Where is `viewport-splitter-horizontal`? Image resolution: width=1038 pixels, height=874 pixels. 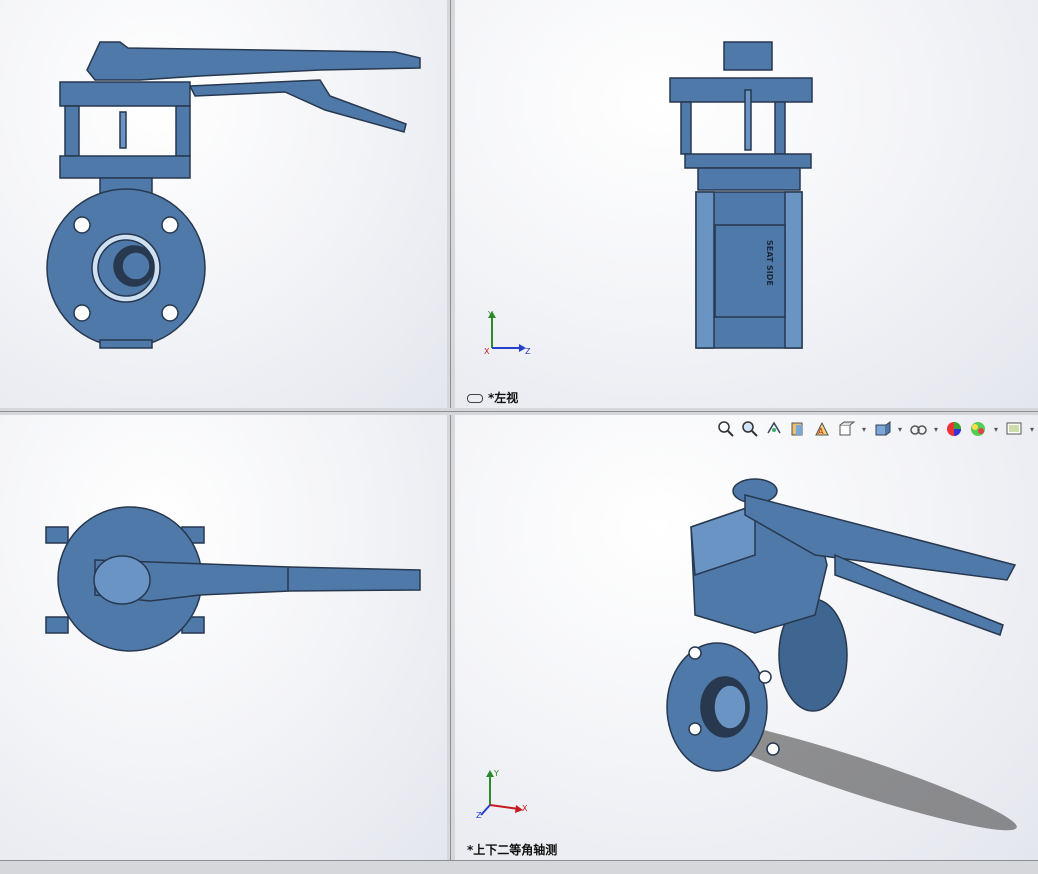
viewport-splitter-horizontal is located at coordinates (519, 411).